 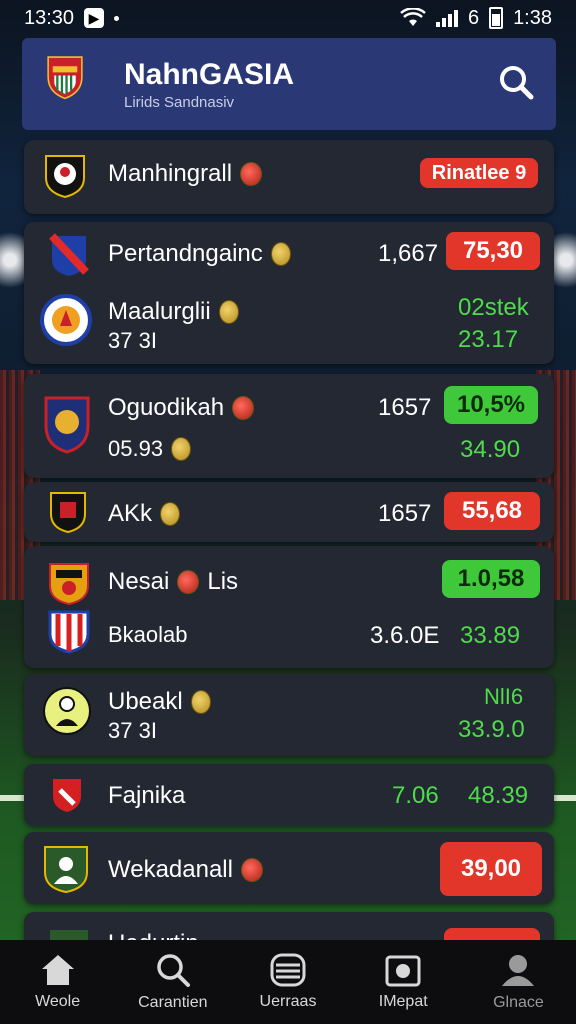 What do you see at coordinates (289, 795) in the screenshot?
I see `match-card: Fajnika 7.06 48.39` at bounding box center [289, 795].